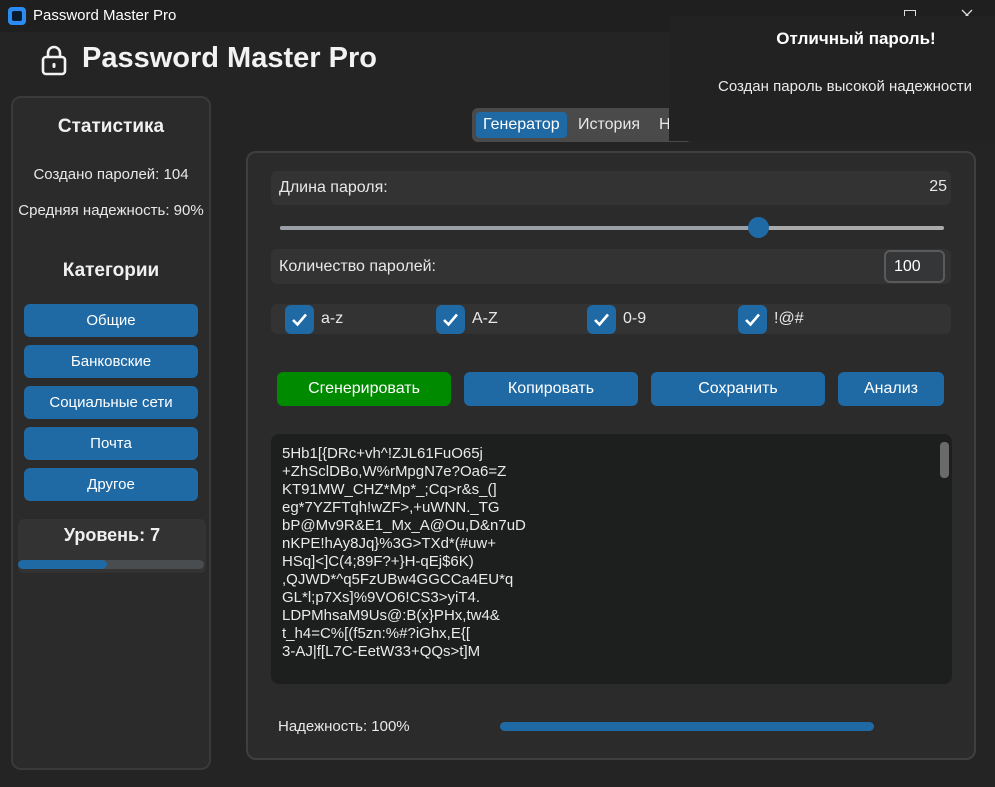 This screenshot has width=995, height=787. Describe the element at coordinates (389, 489) in the screenshot. I see `output-line: KT91MW_CHZ*Mp*_;Cq>r&s_(]` at that location.